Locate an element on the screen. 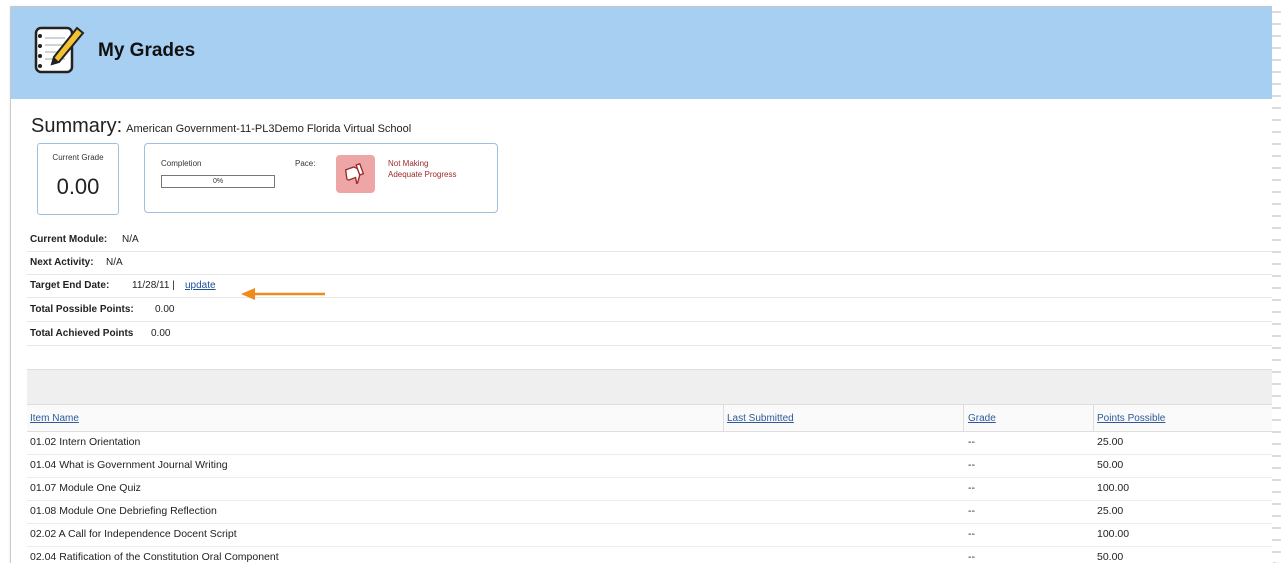 The image size is (1281, 563). target-end-date-value: 11/28/11 | is located at coordinates (153, 285).